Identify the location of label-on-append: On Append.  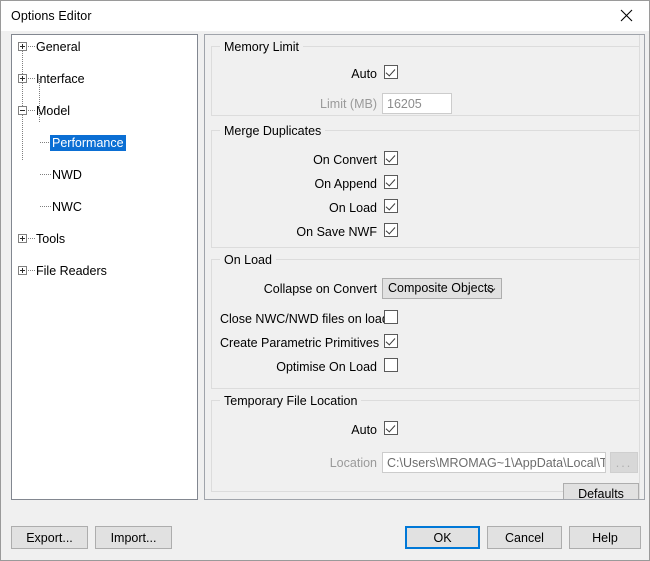
(345, 184).